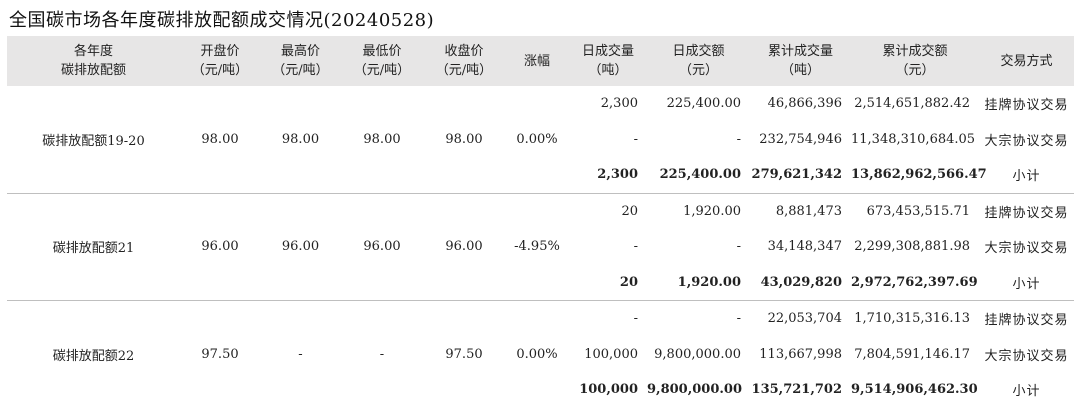 The height and width of the screenshot is (410, 1080). I want to click on close-price: 98.00, so click(464, 140).